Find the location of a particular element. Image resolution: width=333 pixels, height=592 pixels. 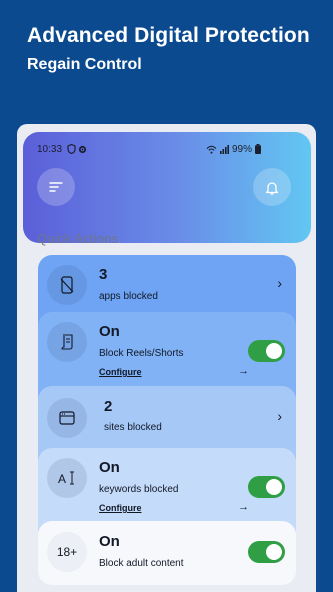

sites-blocked-label: sites blocked is located at coordinates (133, 427).